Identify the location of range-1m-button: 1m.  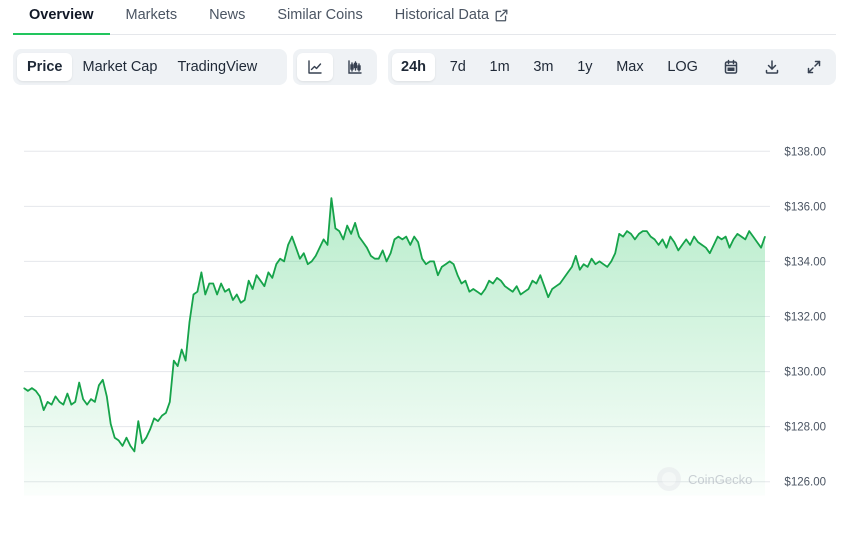
(500, 67).